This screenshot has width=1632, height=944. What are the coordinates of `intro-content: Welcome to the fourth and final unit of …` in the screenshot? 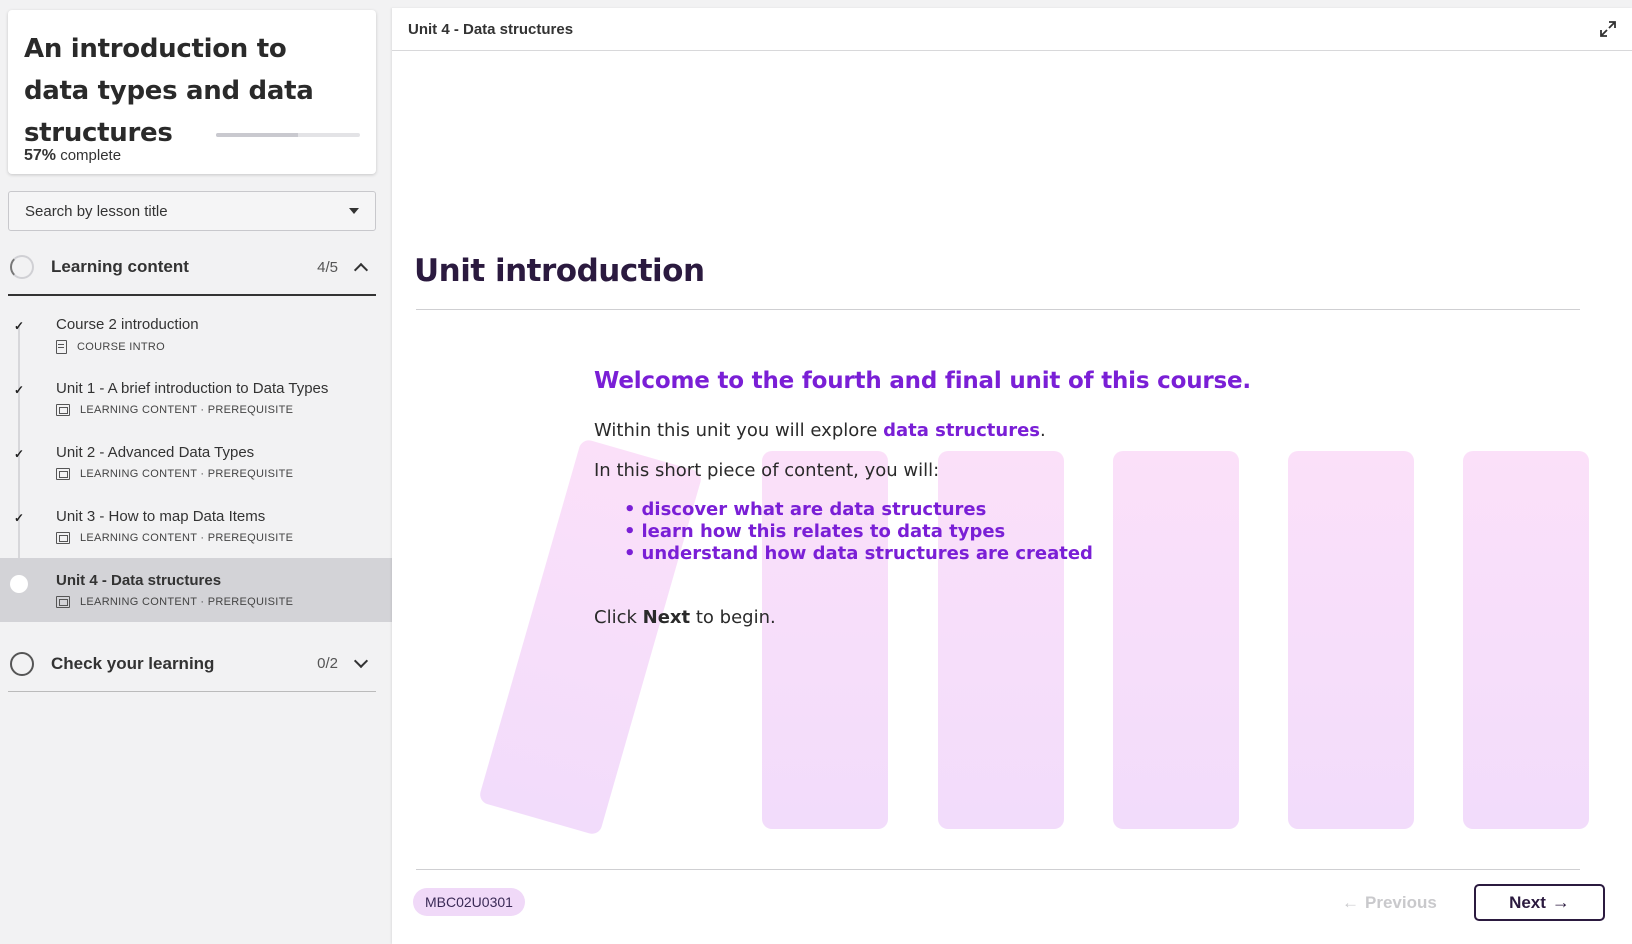 It's located at (922, 498).